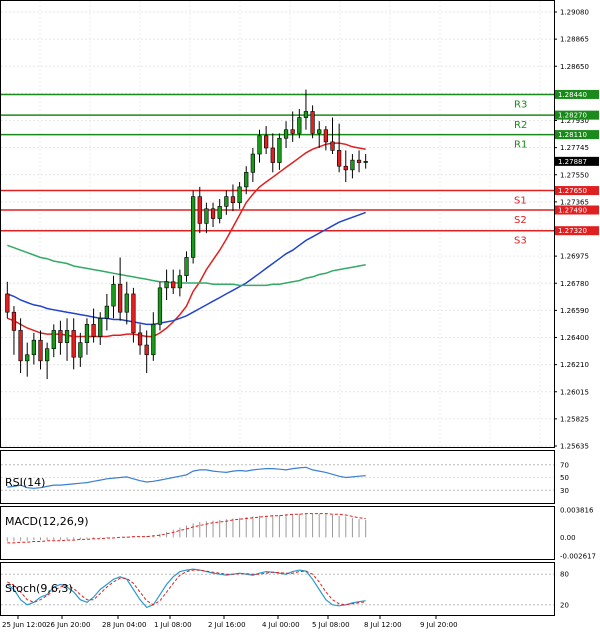 The image size is (600, 632). What do you see at coordinates (520, 145) in the screenshot?
I see `level-name-r1: R1` at bounding box center [520, 145].